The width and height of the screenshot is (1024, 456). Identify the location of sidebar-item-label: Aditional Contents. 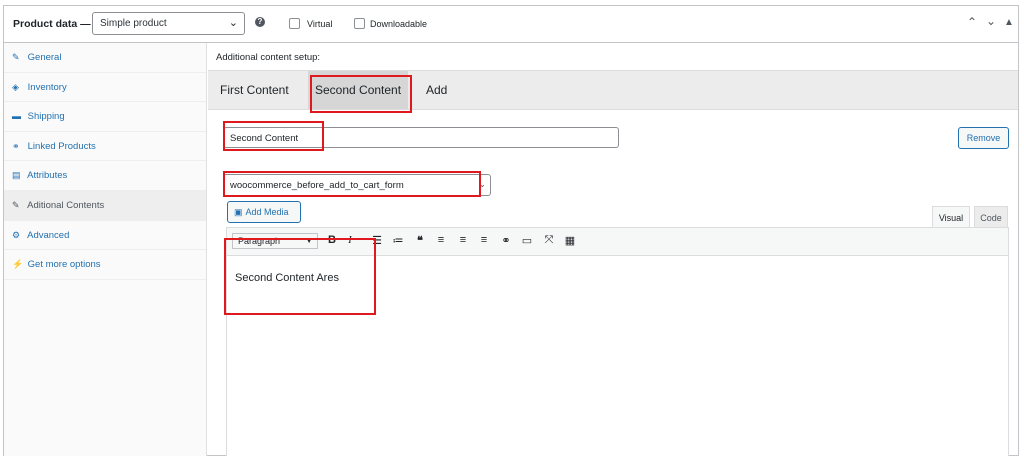
(66, 205).